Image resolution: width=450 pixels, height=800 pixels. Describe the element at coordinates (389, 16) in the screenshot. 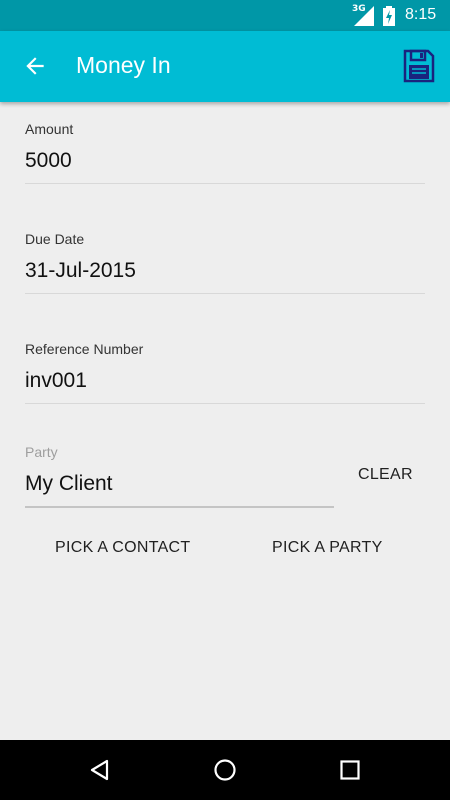

I see `battery-charging-icon` at that location.